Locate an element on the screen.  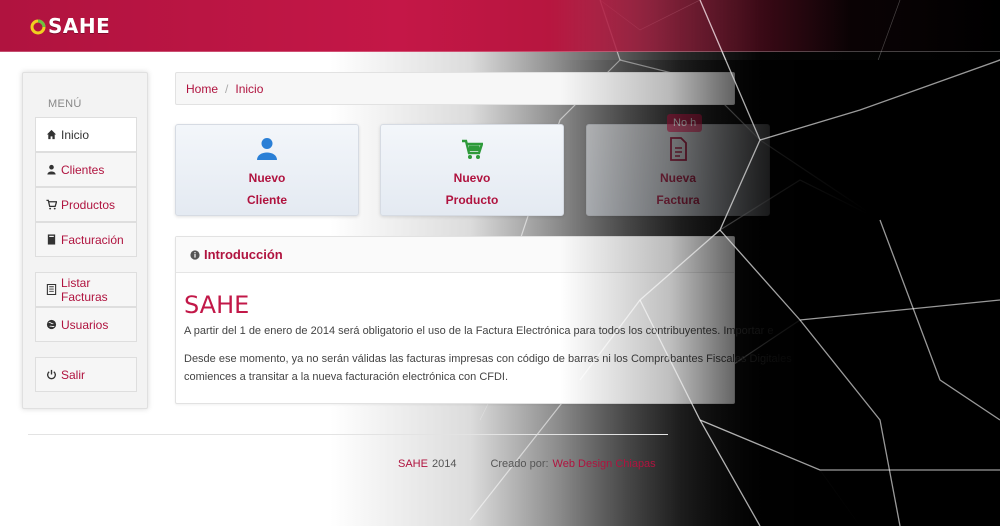
footer: SAHE 2014 Creado por: Web Design Chiapas is located at coordinates (527, 464).